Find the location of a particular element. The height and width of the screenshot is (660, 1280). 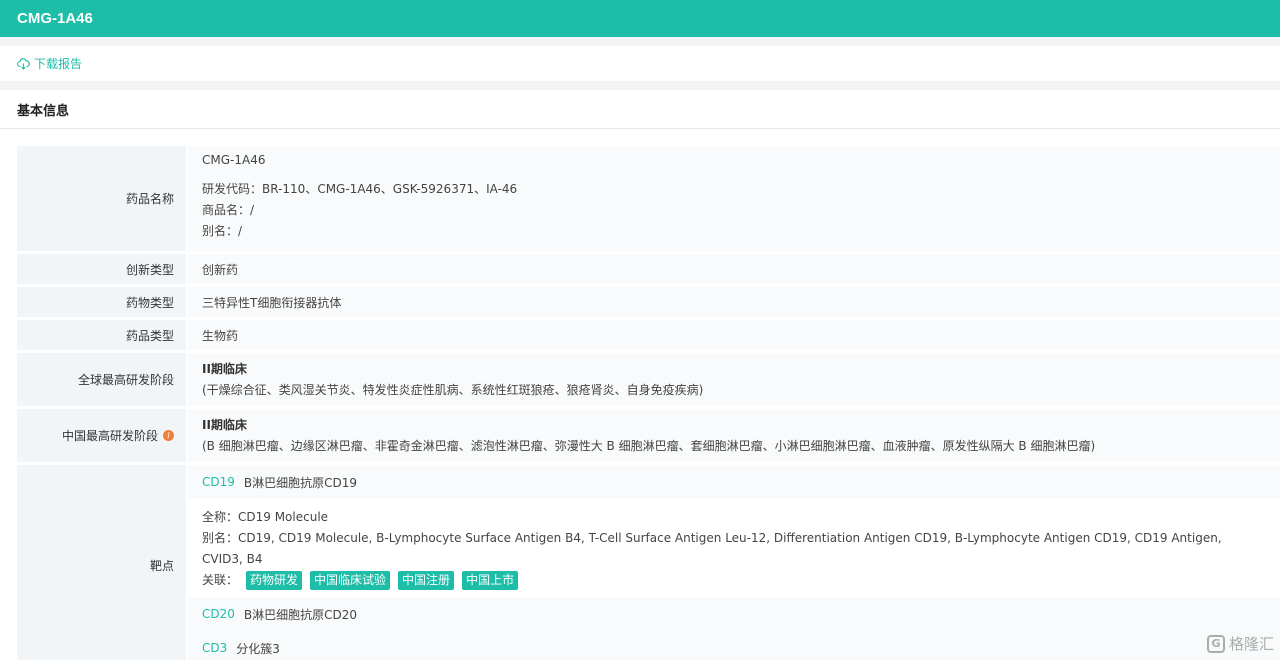

value-drug-type: 三特异性T细胞衔接器抗体 is located at coordinates (734, 302).